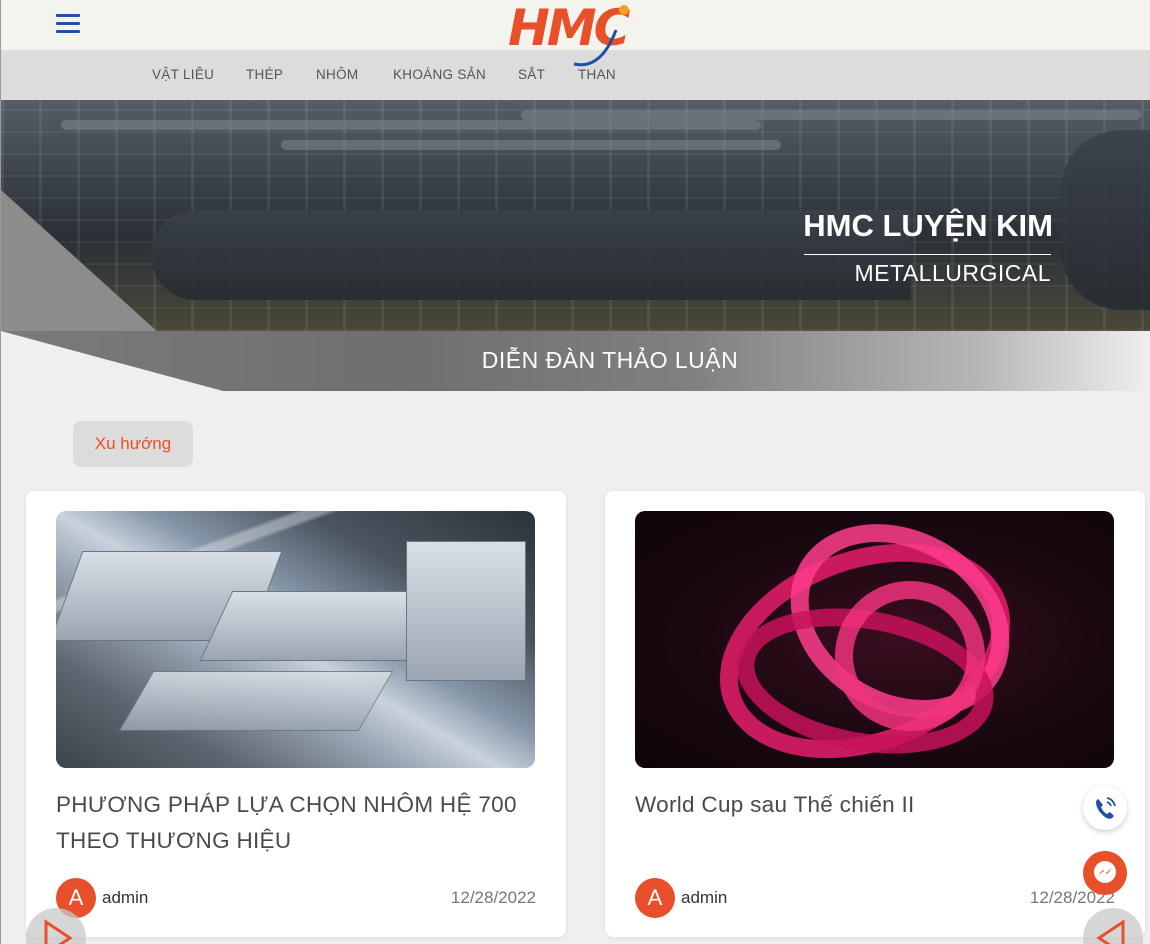 This screenshot has width=1150, height=944. I want to click on nav-item-khoang-san: KHOÁNG SẢN, so click(439, 74).